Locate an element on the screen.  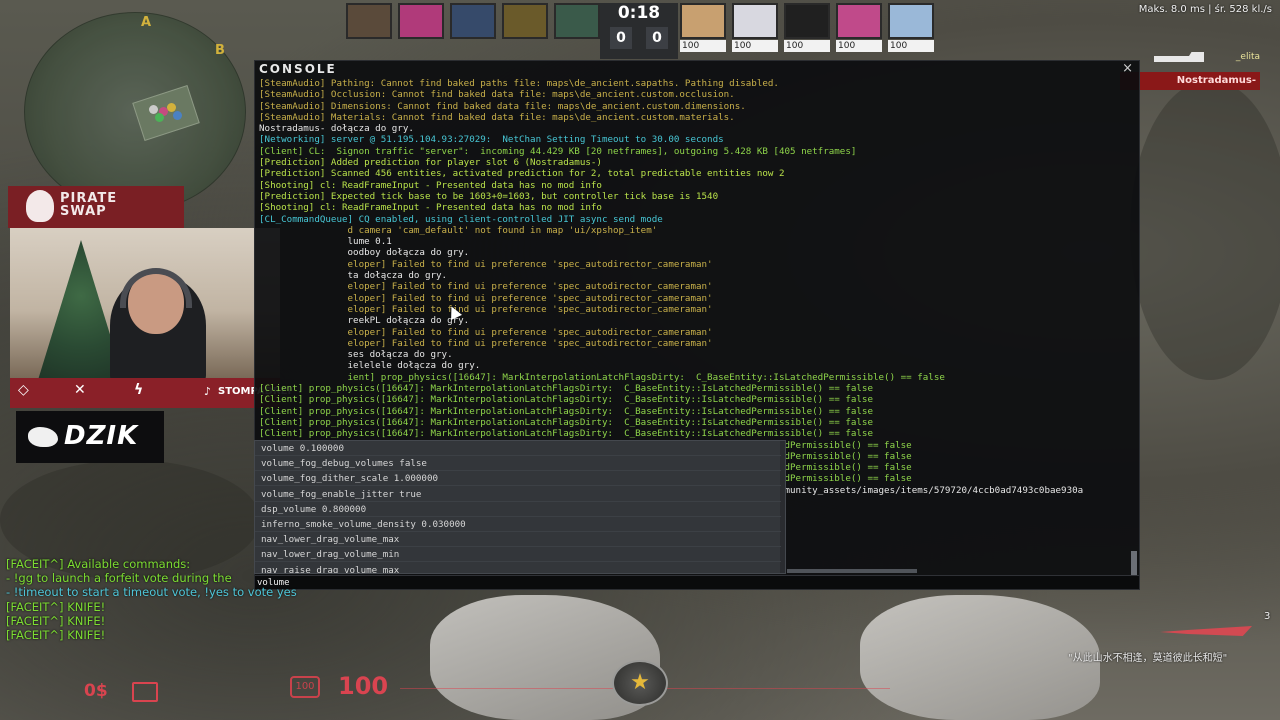
net-graph: Maks. 8.0 ms | śr. 528 kl./s is located at coordinates (1205, 9).